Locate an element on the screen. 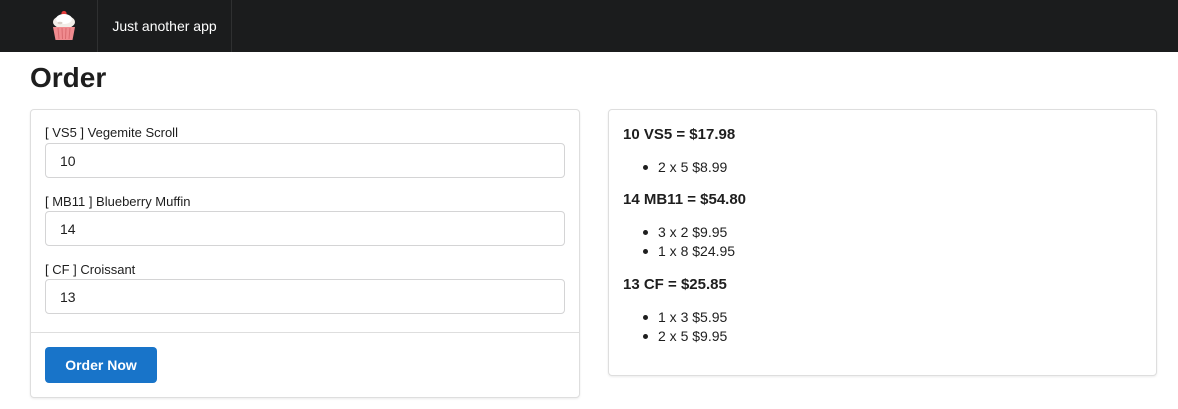 The height and width of the screenshot is (409, 1178). list-item: 1 x 3 $5.95 is located at coordinates (685, 317).